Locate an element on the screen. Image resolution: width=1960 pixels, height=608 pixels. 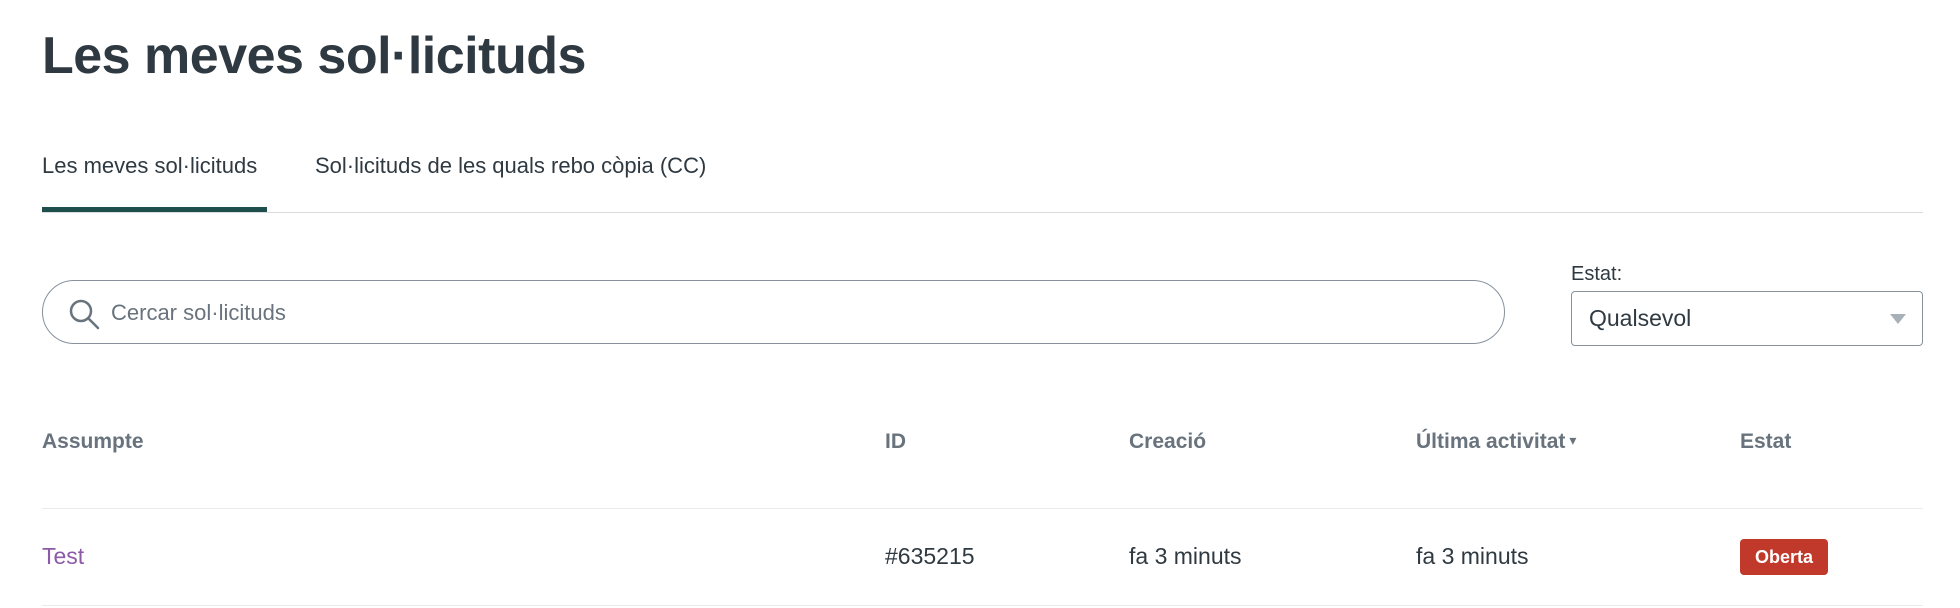
page-title: Les meves sol·licituds is located at coordinates (314, 56).